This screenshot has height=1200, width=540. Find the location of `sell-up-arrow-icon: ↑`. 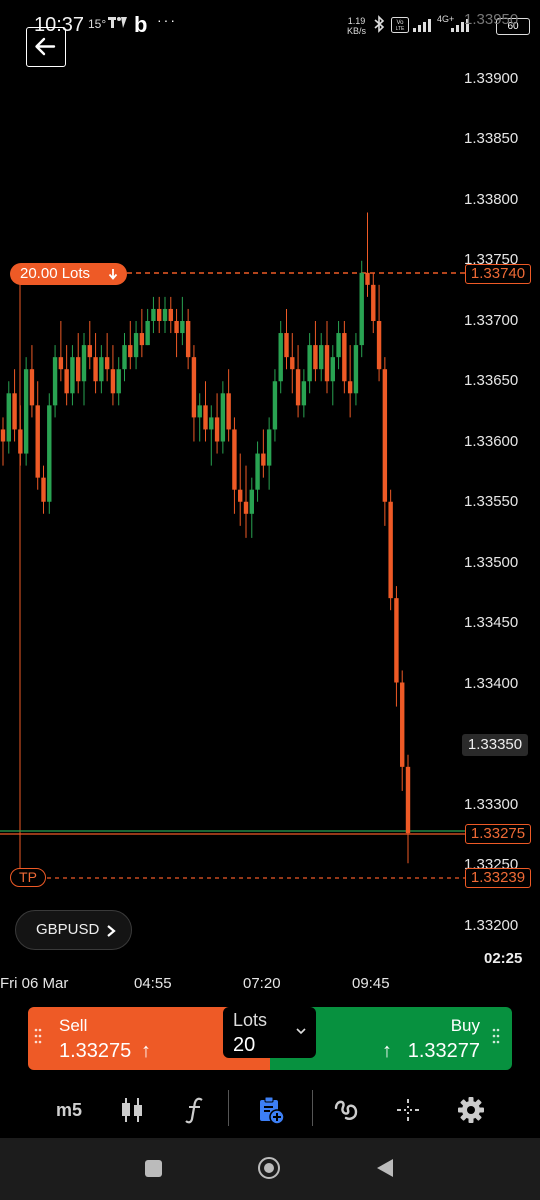

sell-up-arrow-icon: ↑ is located at coordinates (146, 1051).